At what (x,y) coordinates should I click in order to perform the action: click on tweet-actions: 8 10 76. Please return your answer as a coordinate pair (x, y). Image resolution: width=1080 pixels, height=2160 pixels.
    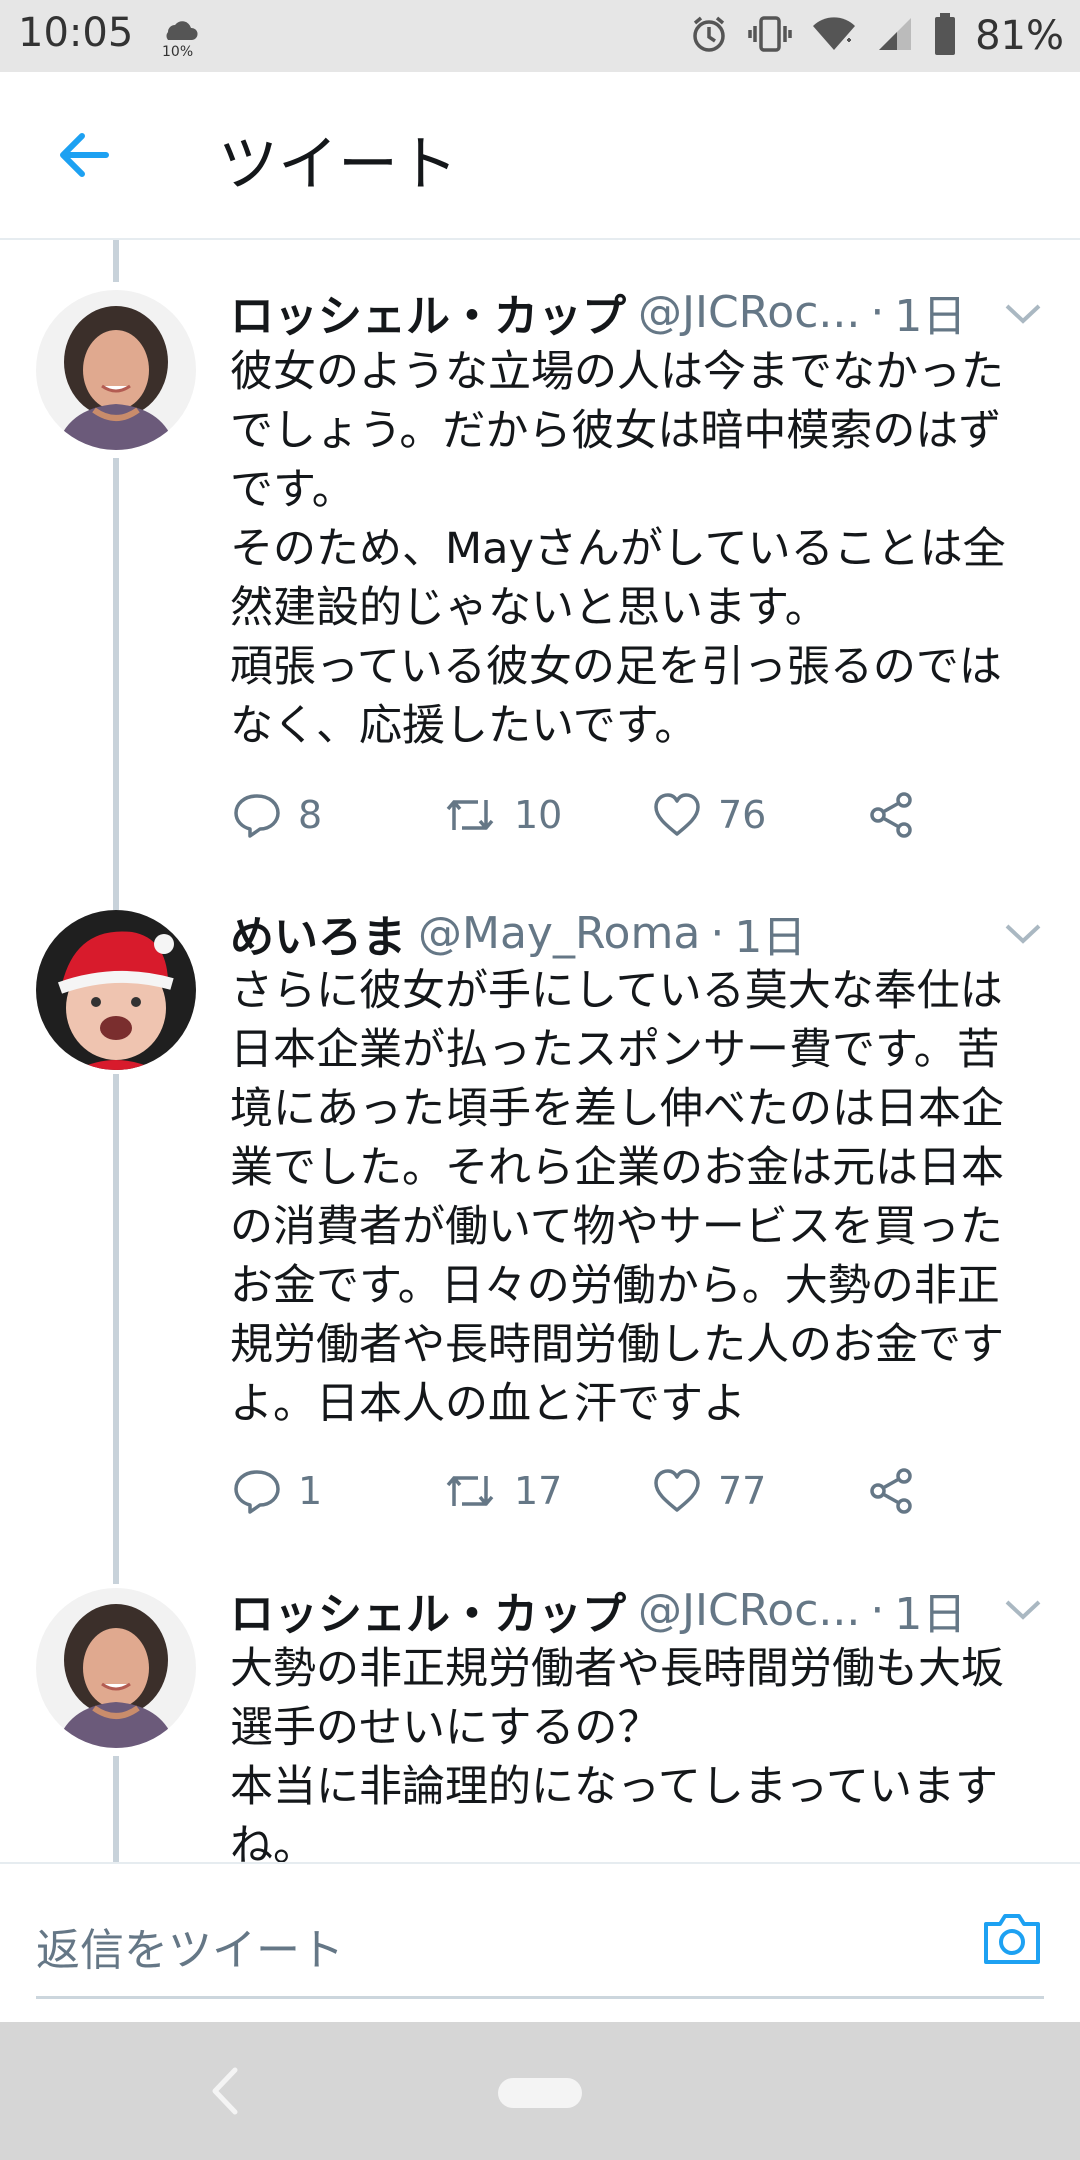
    Looking at the image, I should click on (582, 815).